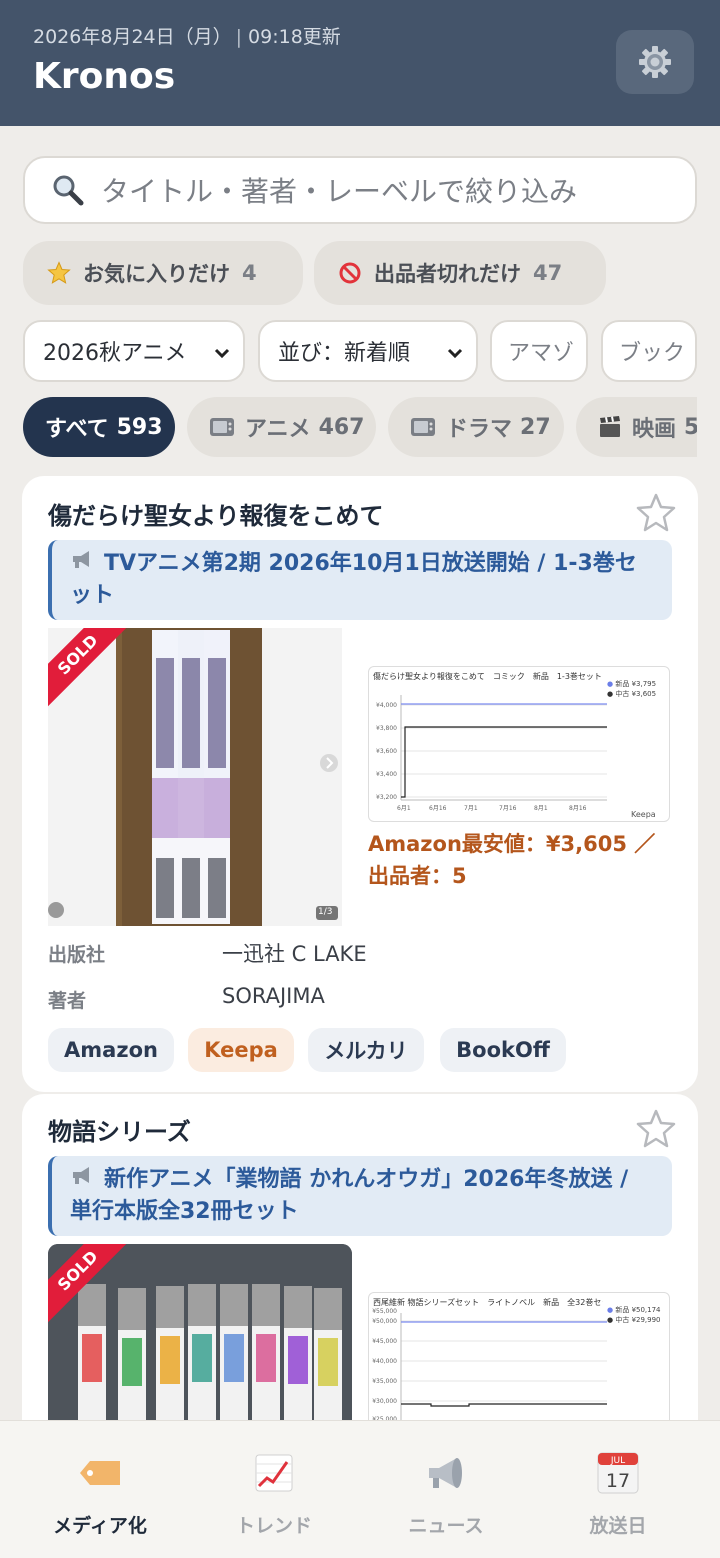 This screenshot has width=720, height=1558. I want to click on chart-trend-icon, so click(274, 1473).